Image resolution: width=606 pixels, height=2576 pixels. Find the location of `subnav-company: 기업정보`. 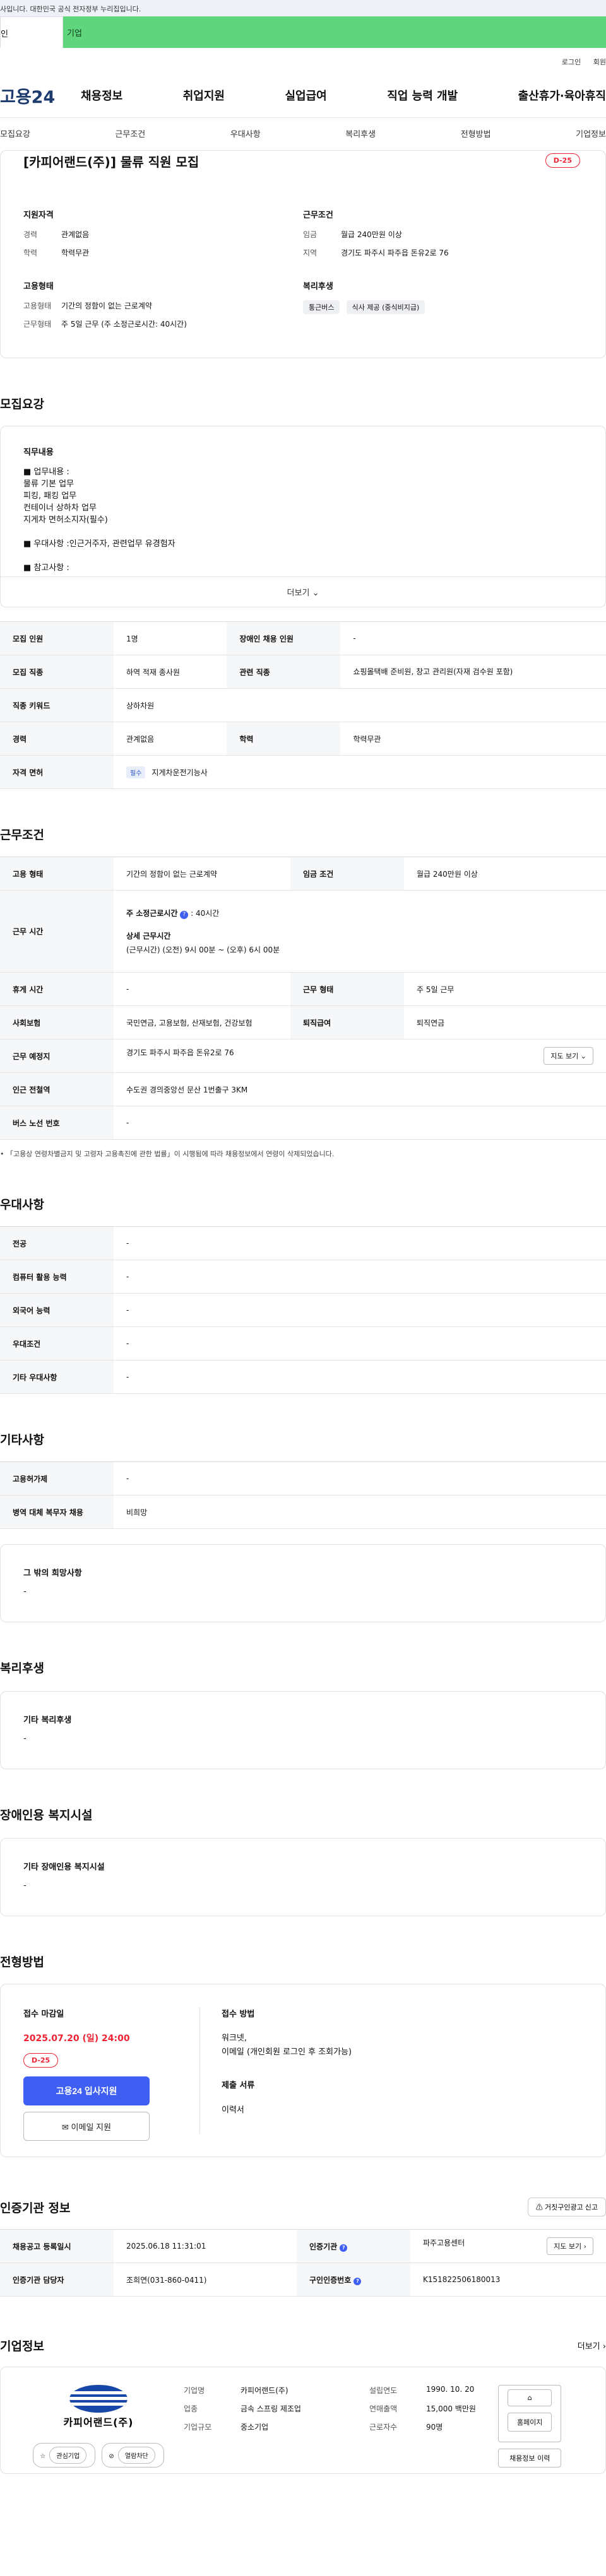

subnav-company: 기업정보 is located at coordinates (591, 133).